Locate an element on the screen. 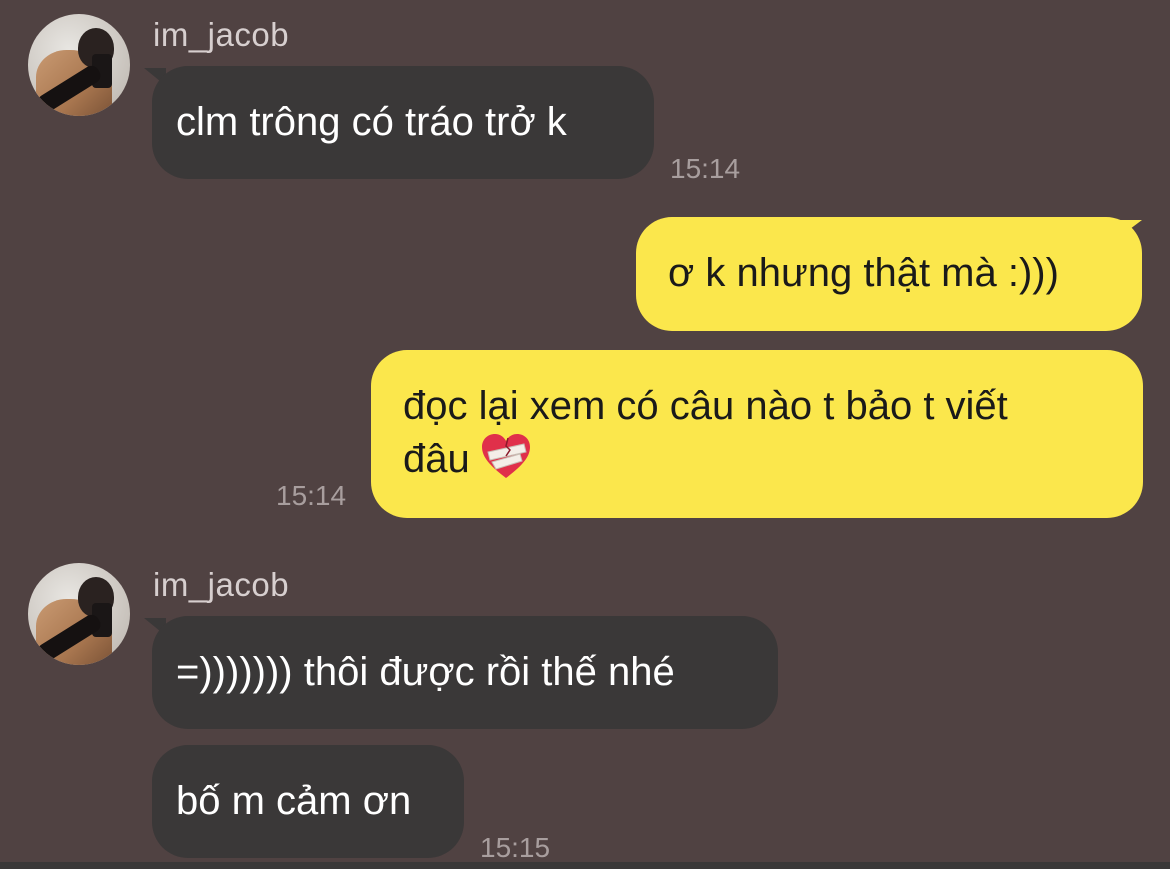  bottom-divider is located at coordinates (585, 865).